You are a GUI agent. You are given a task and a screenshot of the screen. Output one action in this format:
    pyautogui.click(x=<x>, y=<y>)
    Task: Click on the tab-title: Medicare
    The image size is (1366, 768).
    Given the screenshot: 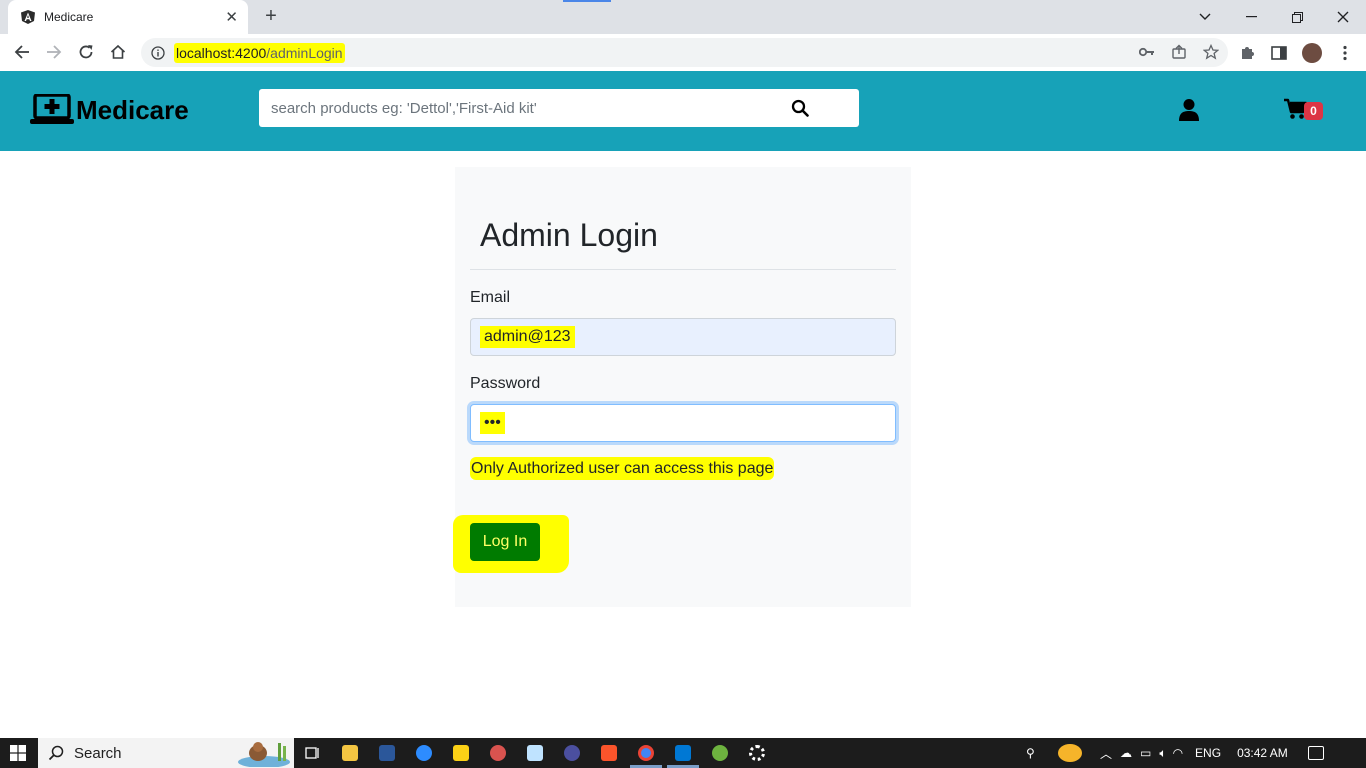 What is the action you would take?
    pyautogui.click(x=69, y=17)
    